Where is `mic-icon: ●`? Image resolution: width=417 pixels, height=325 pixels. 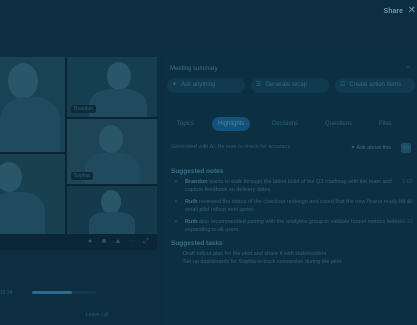 mic-icon: ● is located at coordinates (90, 242).